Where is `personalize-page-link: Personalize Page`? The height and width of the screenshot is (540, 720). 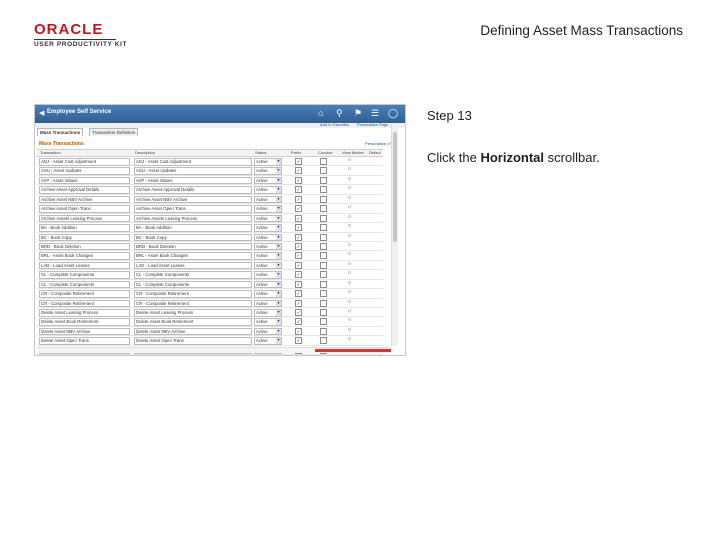
personalize-page-link: Personalize Page is located at coordinates (372, 124).